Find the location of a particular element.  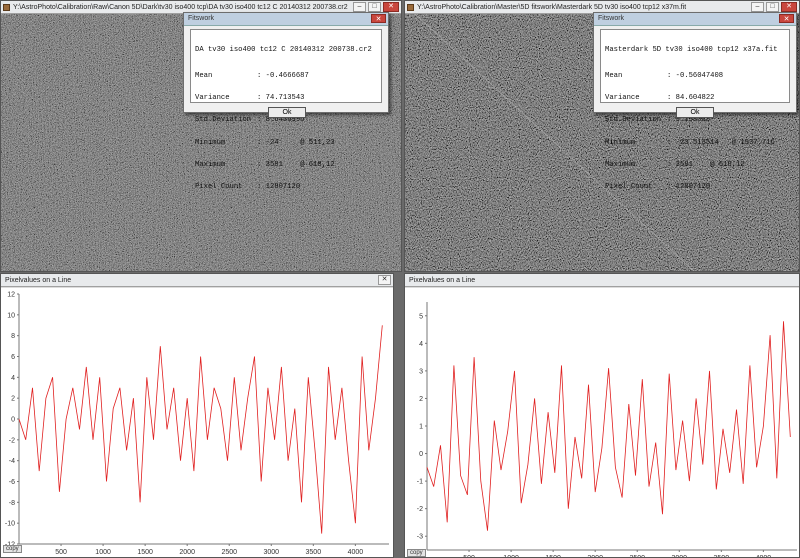

x-tick-label: 500 is located at coordinates (61, 552).